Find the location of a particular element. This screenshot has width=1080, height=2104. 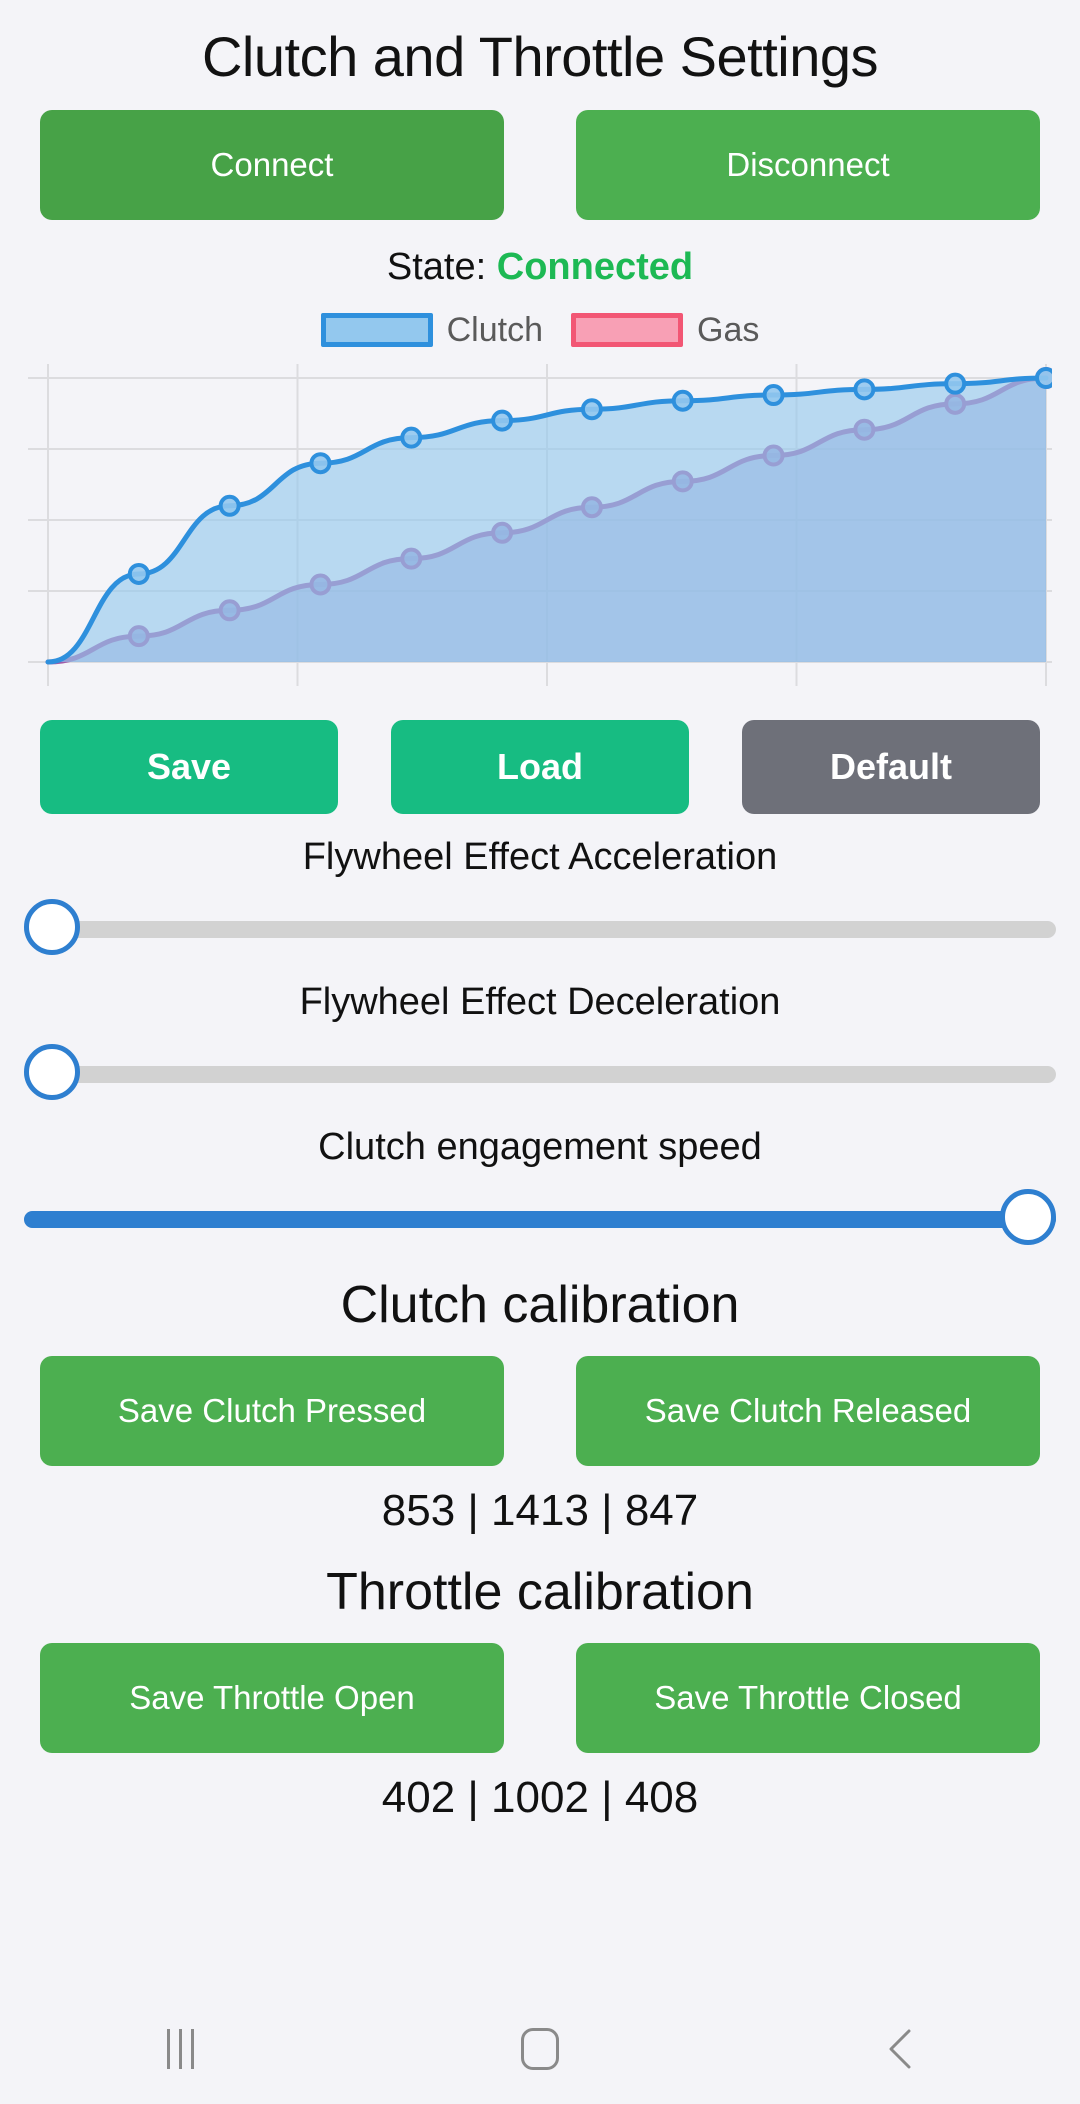

gas-swatch-icon is located at coordinates (627, 330).